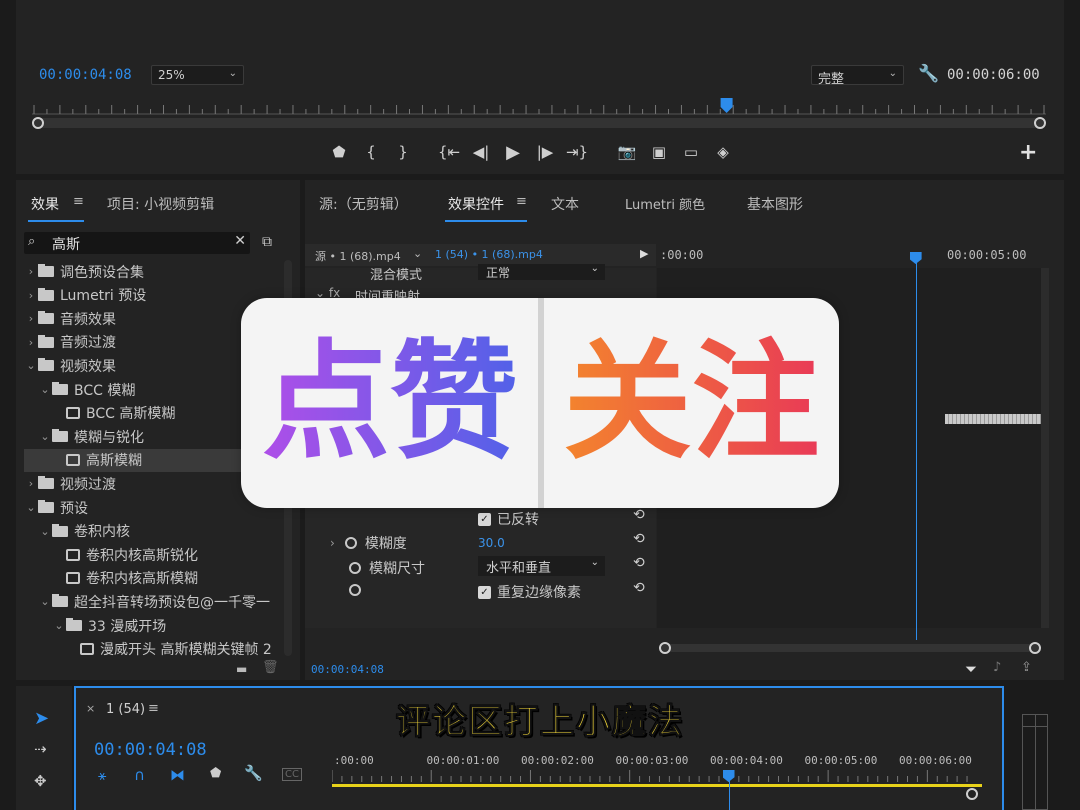  I want to click on go-to-in-icon: {⇤, so click(449, 152).